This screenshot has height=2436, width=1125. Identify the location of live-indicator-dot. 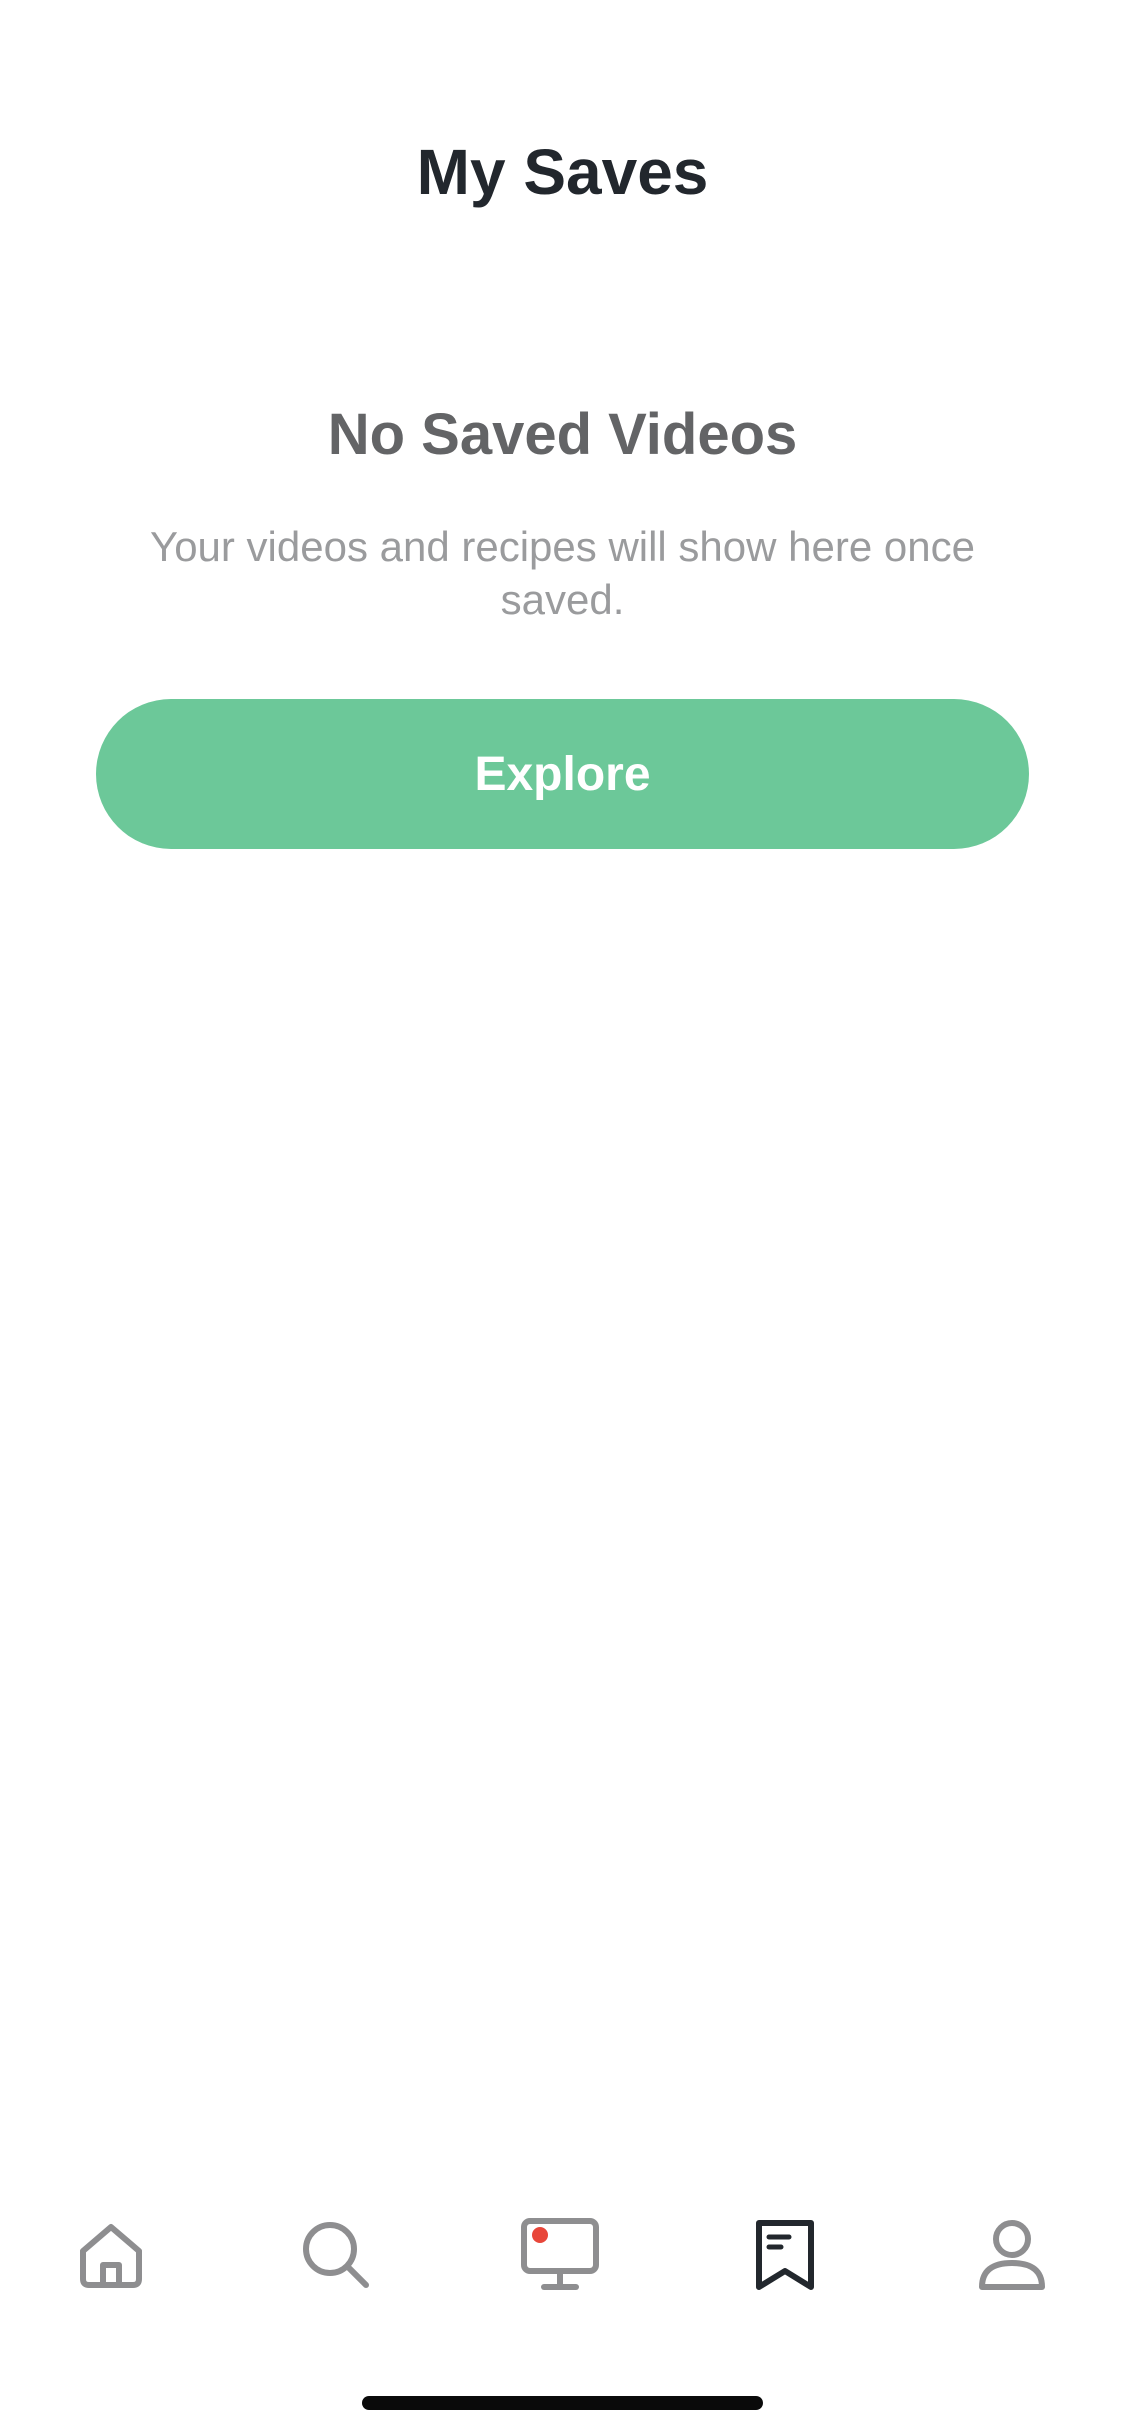
(540, 2235).